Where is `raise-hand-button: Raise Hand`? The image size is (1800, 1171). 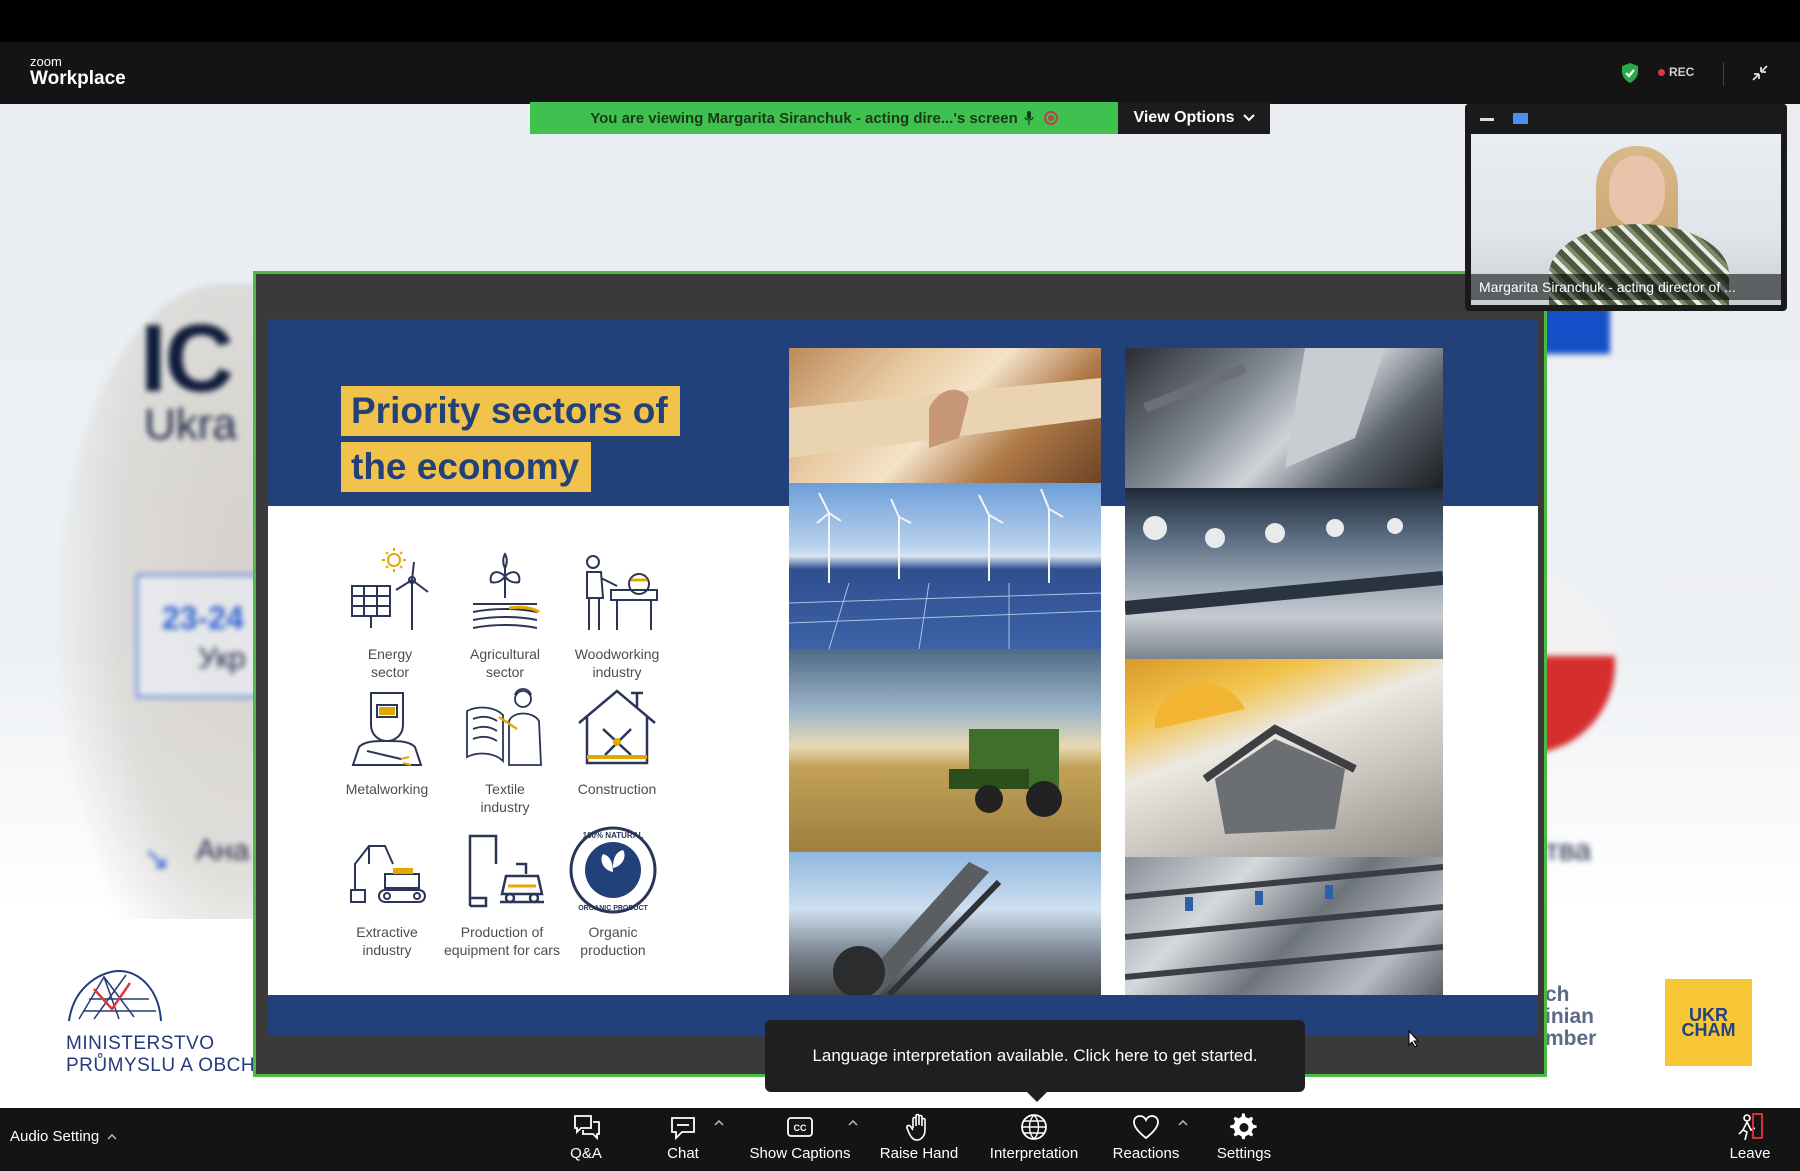
raise-hand-button: Raise Hand is located at coordinates (919, 1140).